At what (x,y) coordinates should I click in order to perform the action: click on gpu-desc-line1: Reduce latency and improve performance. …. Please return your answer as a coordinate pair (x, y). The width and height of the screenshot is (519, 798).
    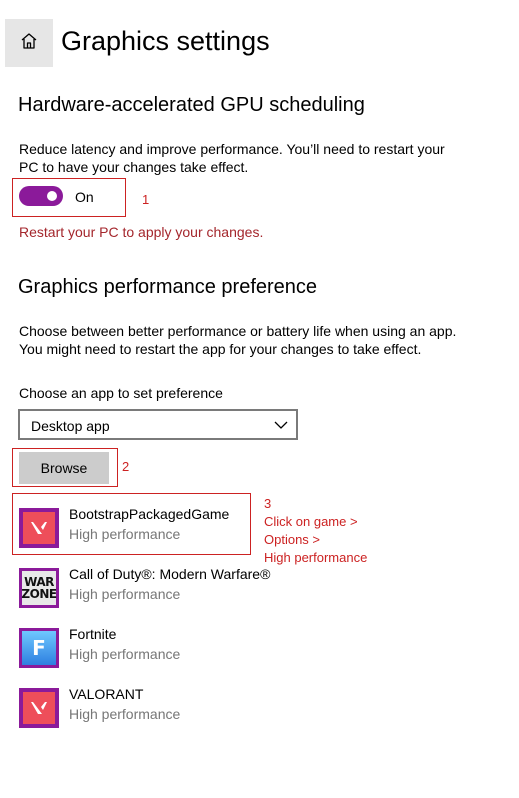
    Looking at the image, I should click on (232, 149).